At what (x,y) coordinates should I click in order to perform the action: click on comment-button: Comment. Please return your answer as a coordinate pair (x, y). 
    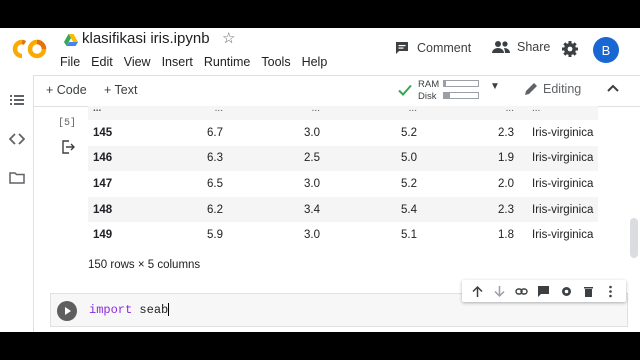
    Looking at the image, I should click on (432, 48).